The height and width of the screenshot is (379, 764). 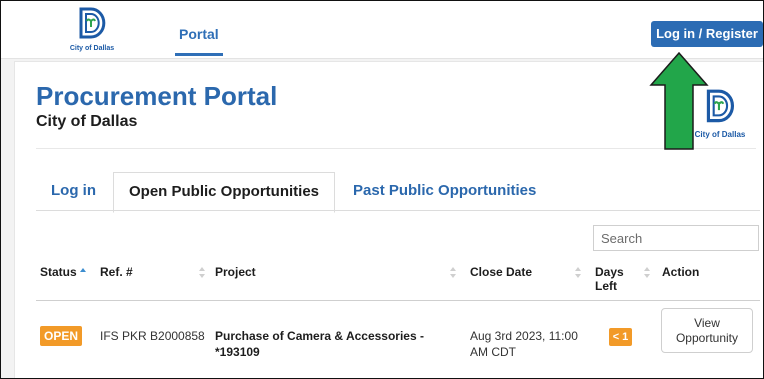 I want to click on column-header-ref: Ref. #, so click(x=116, y=272).